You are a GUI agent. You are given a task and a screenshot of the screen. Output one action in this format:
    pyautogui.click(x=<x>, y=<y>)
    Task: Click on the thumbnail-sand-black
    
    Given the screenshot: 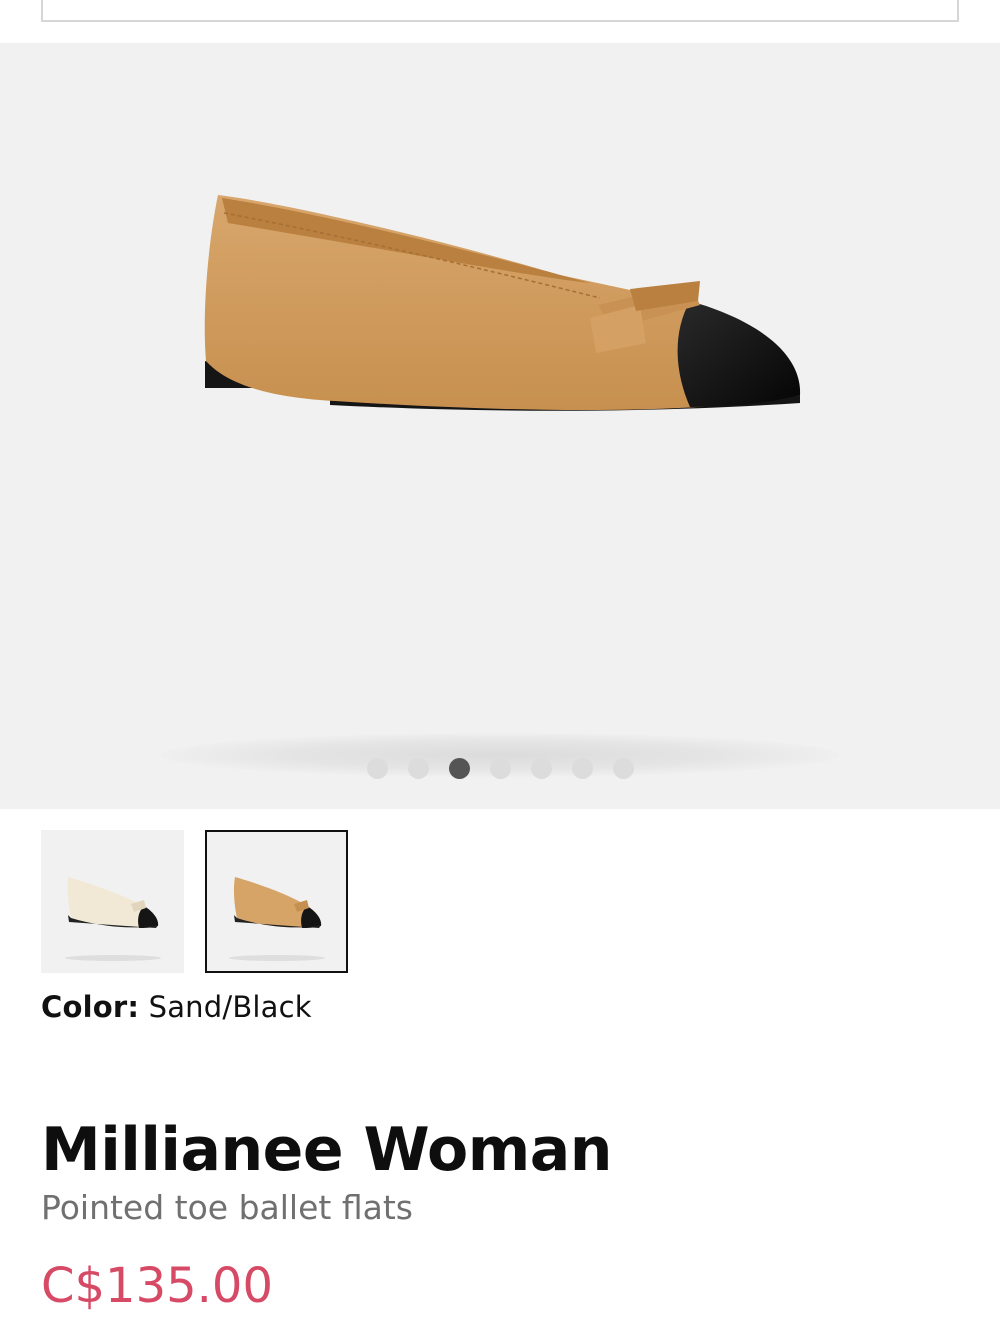 What is the action you would take?
    pyautogui.click(x=276, y=901)
    